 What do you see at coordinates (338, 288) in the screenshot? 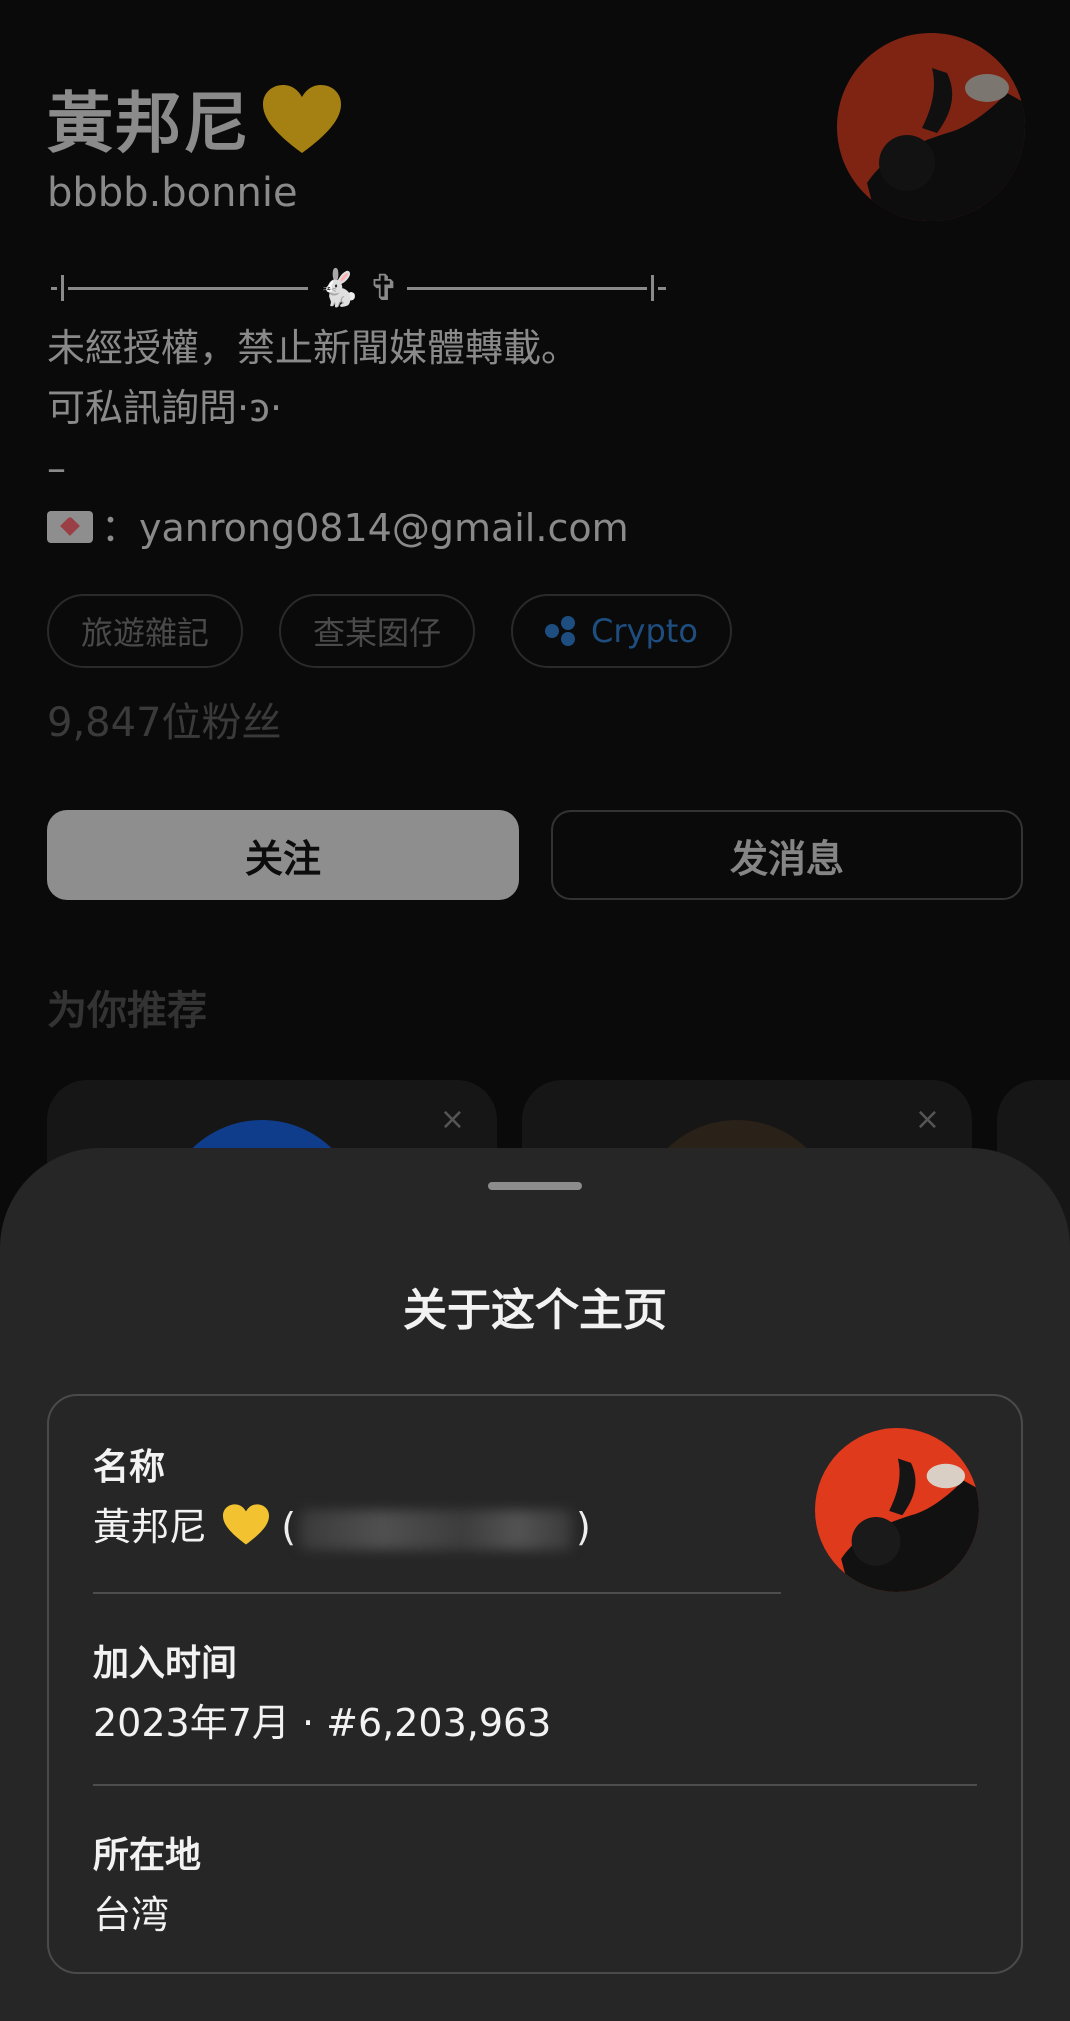
I see `rabbit-icon: 🐇` at bounding box center [338, 288].